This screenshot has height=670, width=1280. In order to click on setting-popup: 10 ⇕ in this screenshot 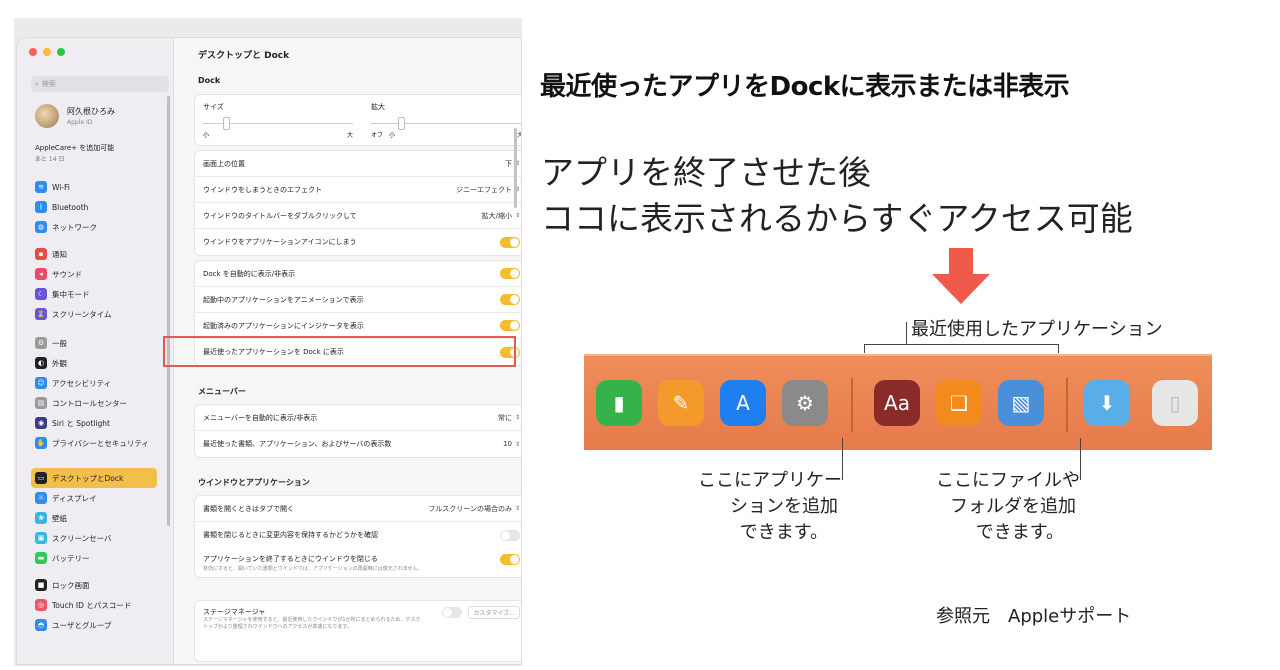, I will do `click(511, 444)`.